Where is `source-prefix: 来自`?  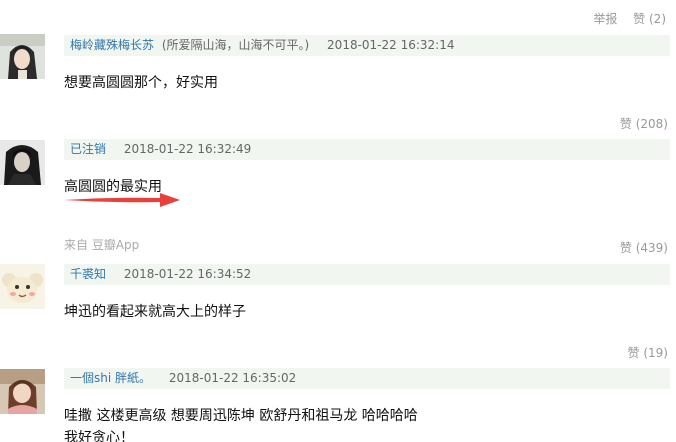 source-prefix: 来自 is located at coordinates (76, 245).